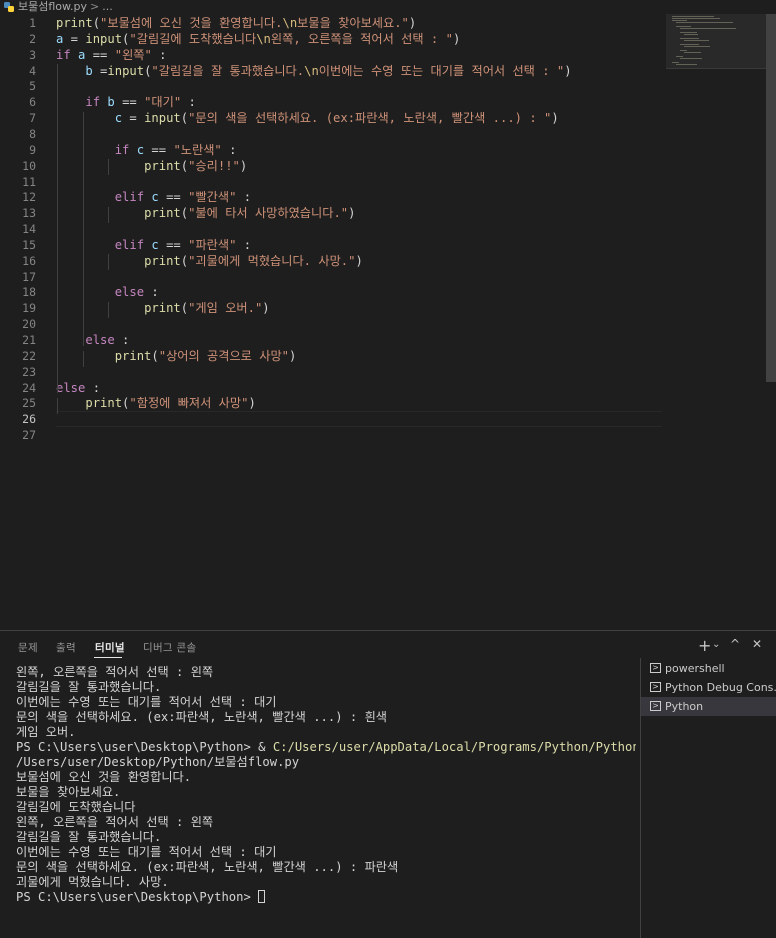  What do you see at coordinates (107, 292) in the screenshot?
I see `code-text: else :` at bounding box center [107, 292].